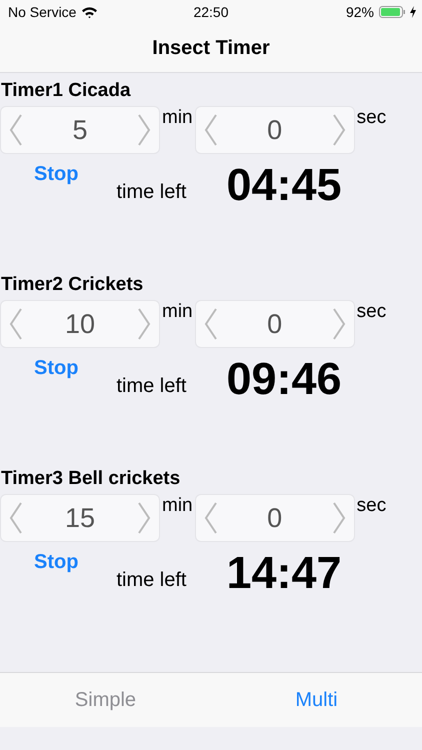  What do you see at coordinates (392, 12) in the screenshot?
I see `battery-icon` at bounding box center [392, 12].